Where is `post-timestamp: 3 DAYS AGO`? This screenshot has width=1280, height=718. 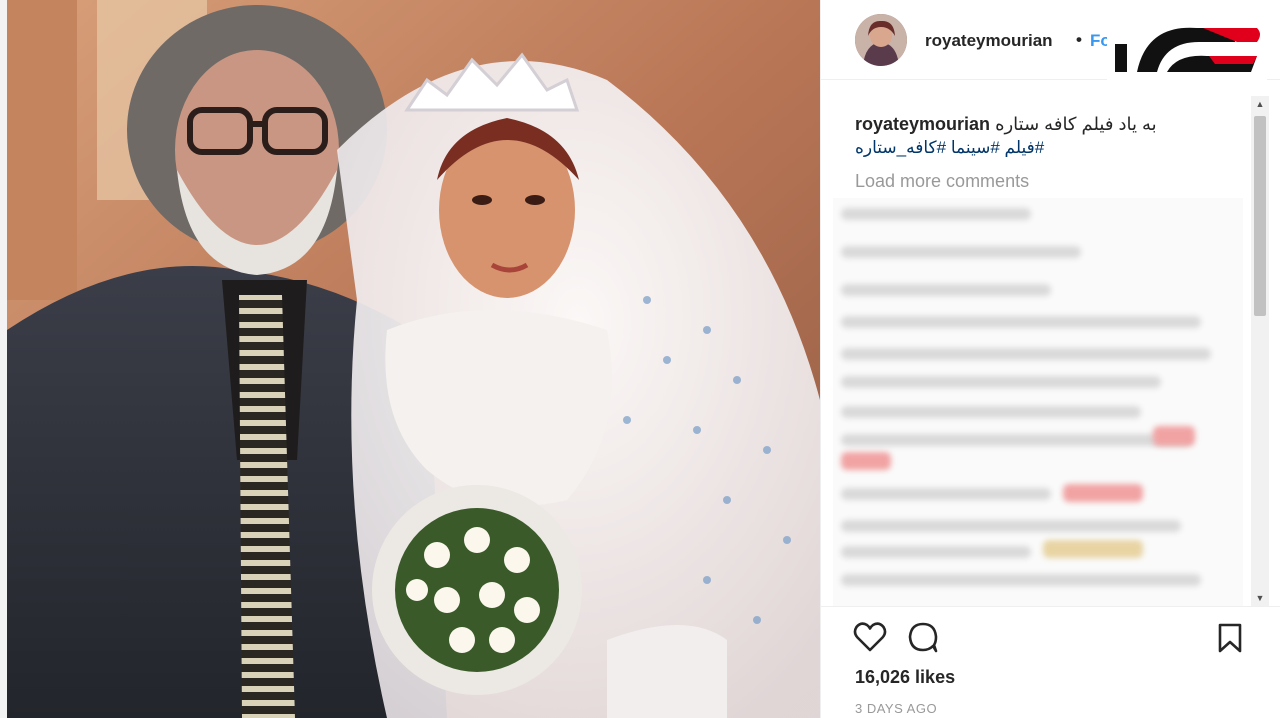 post-timestamp: 3 DAYS AGO is located at coordinates (896, 708).